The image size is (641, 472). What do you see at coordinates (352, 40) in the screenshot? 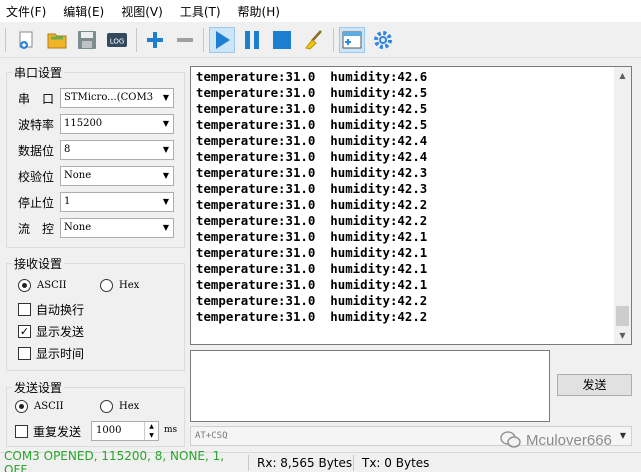
I see `layout-window-icon` at bounding box center [352, 40].